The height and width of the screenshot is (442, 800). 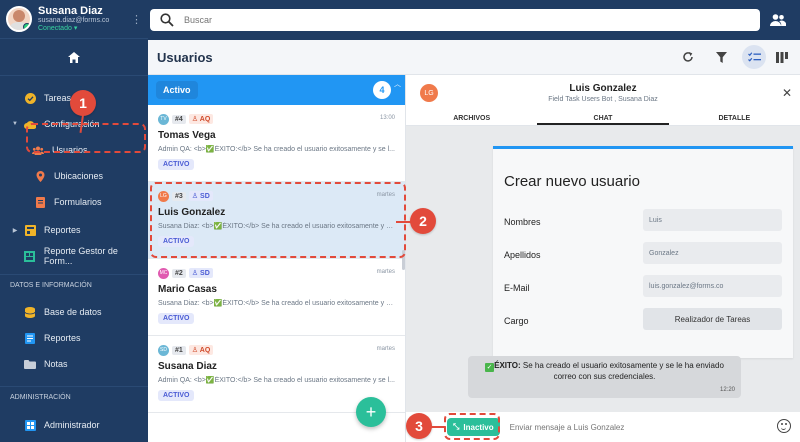 I want to click on user-status: Conectado ▾, so click(x=84, y=29).